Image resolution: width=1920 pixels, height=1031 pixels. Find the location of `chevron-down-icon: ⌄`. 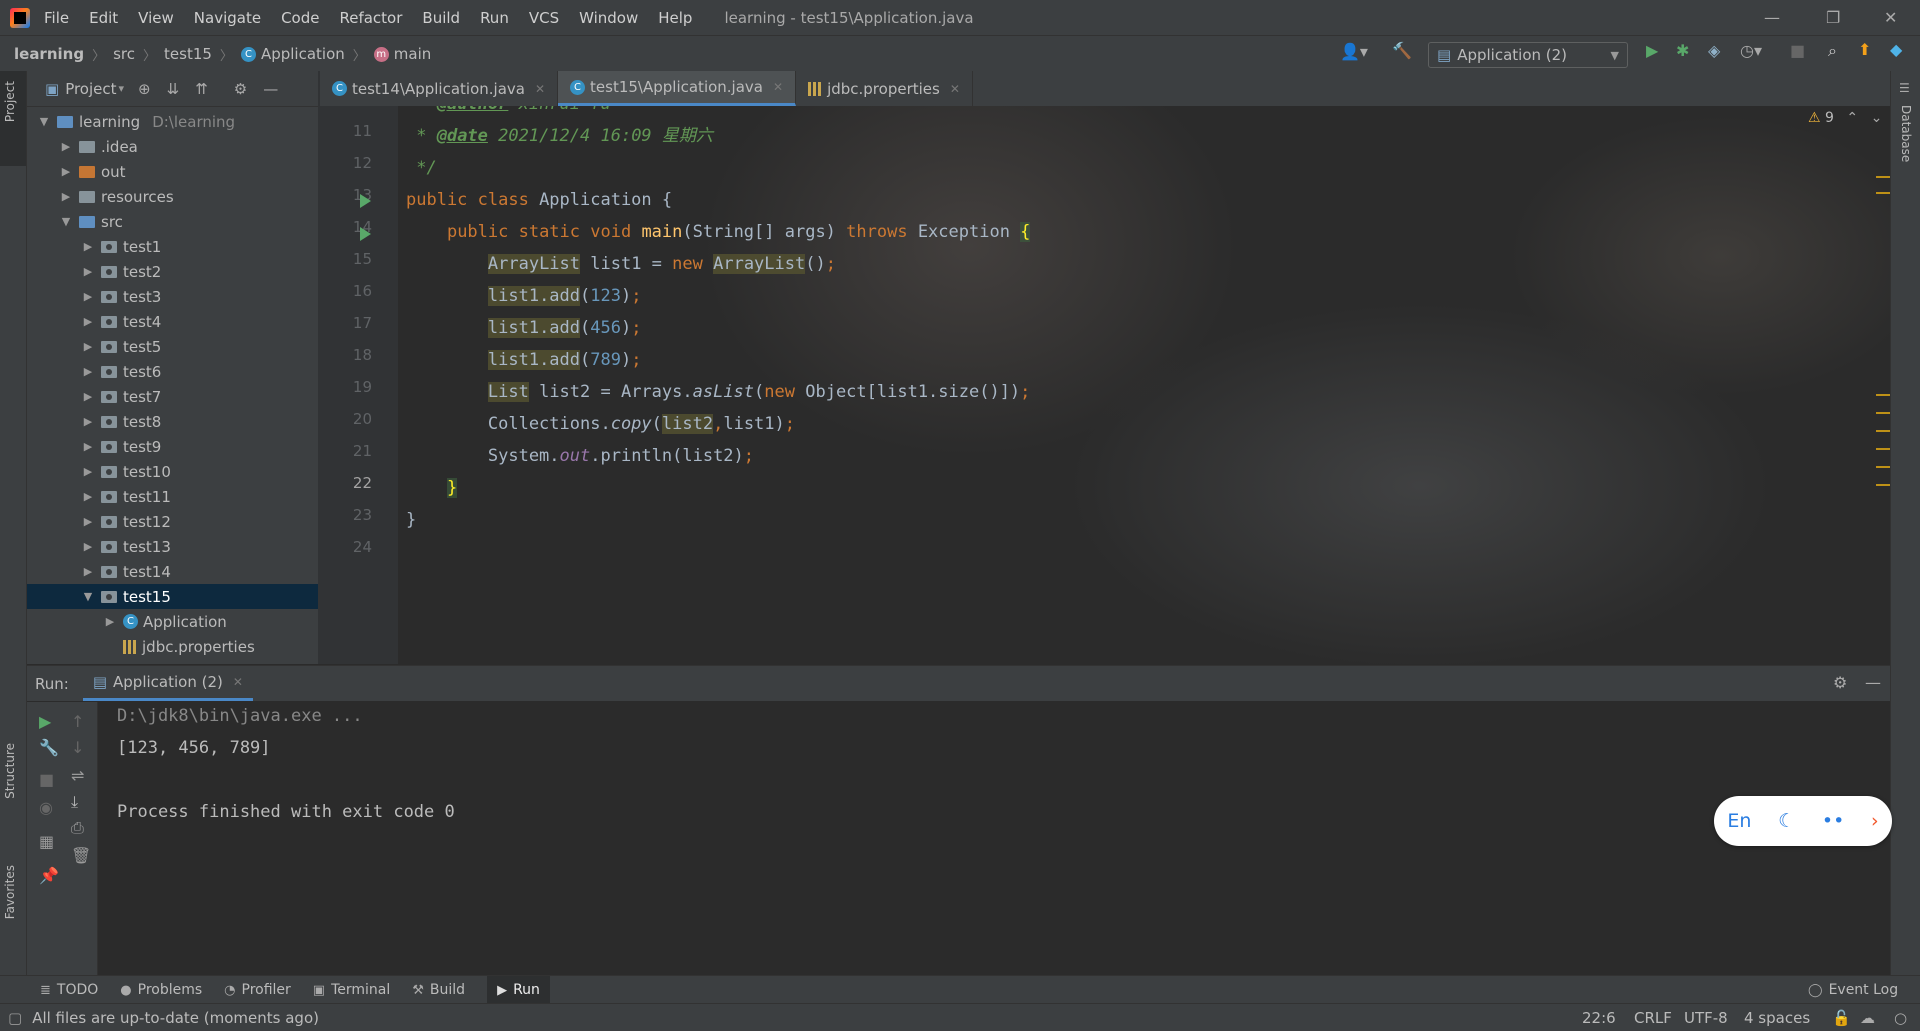

chevron-down-icon: ⌄ is located at coordinates (1877, 118).